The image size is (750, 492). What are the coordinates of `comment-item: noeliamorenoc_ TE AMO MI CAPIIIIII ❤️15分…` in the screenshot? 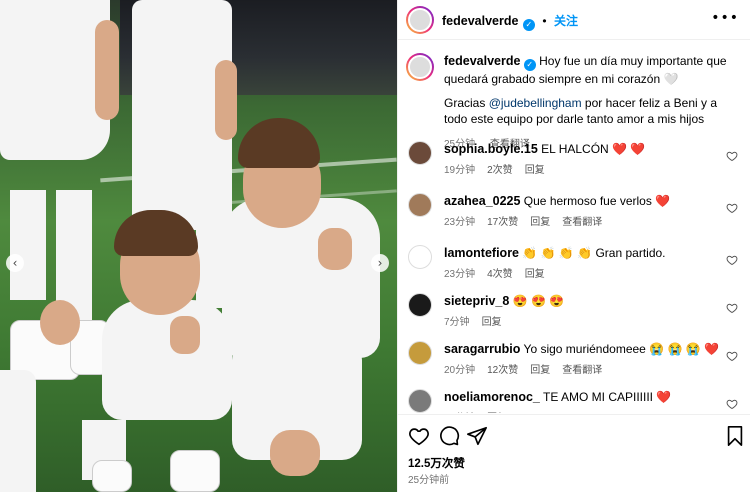 It's located at (573, 401).